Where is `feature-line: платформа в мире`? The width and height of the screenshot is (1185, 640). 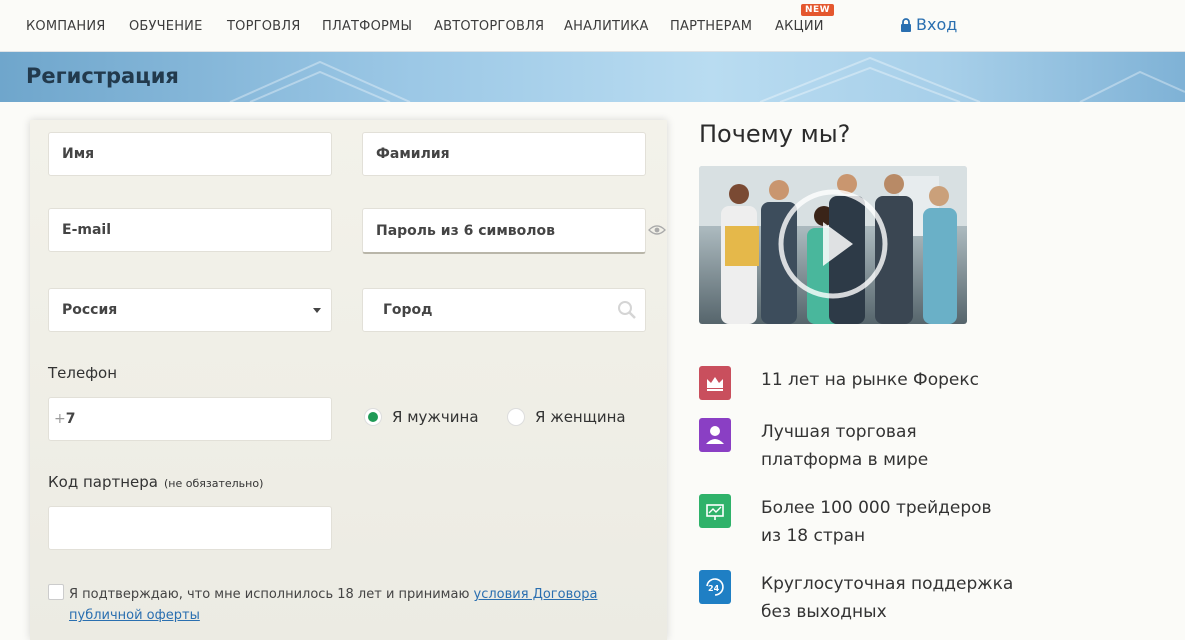 feature-line: платформа в мире is located at coordinates (845, 460).